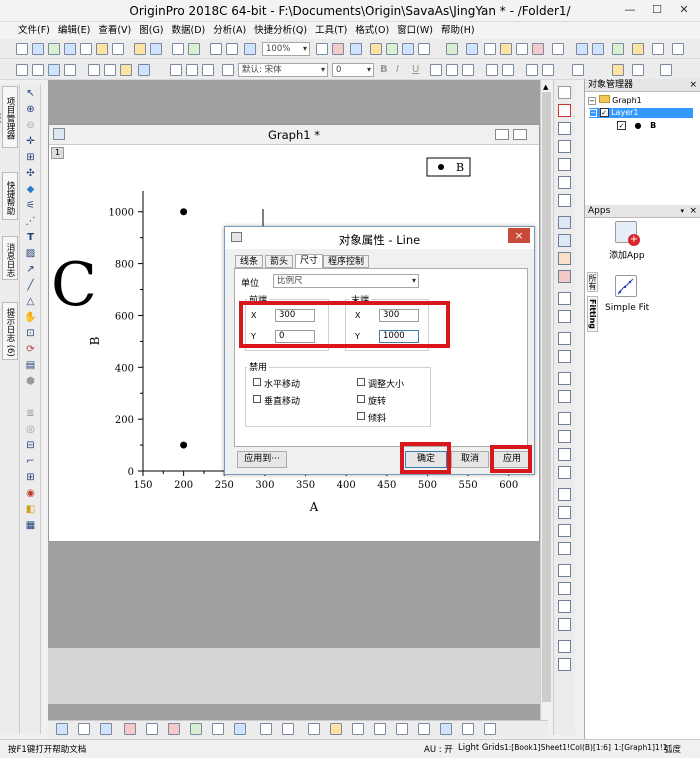 This screenshot has height=758, width=700. I want to click on status-grids: Light Grids, so click(481, 748).